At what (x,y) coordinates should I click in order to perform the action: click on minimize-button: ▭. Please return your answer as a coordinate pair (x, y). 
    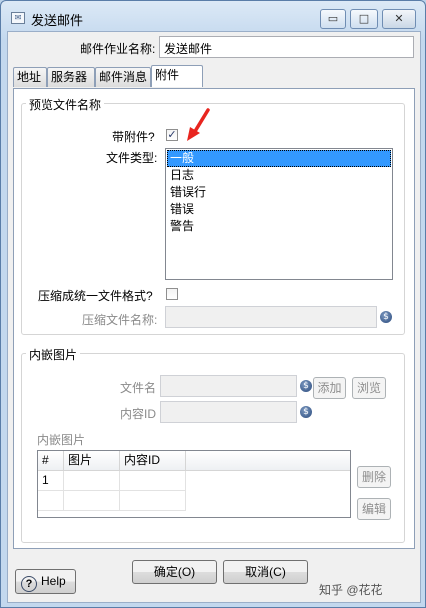
    Looking at the image, I should click on (333, 19).